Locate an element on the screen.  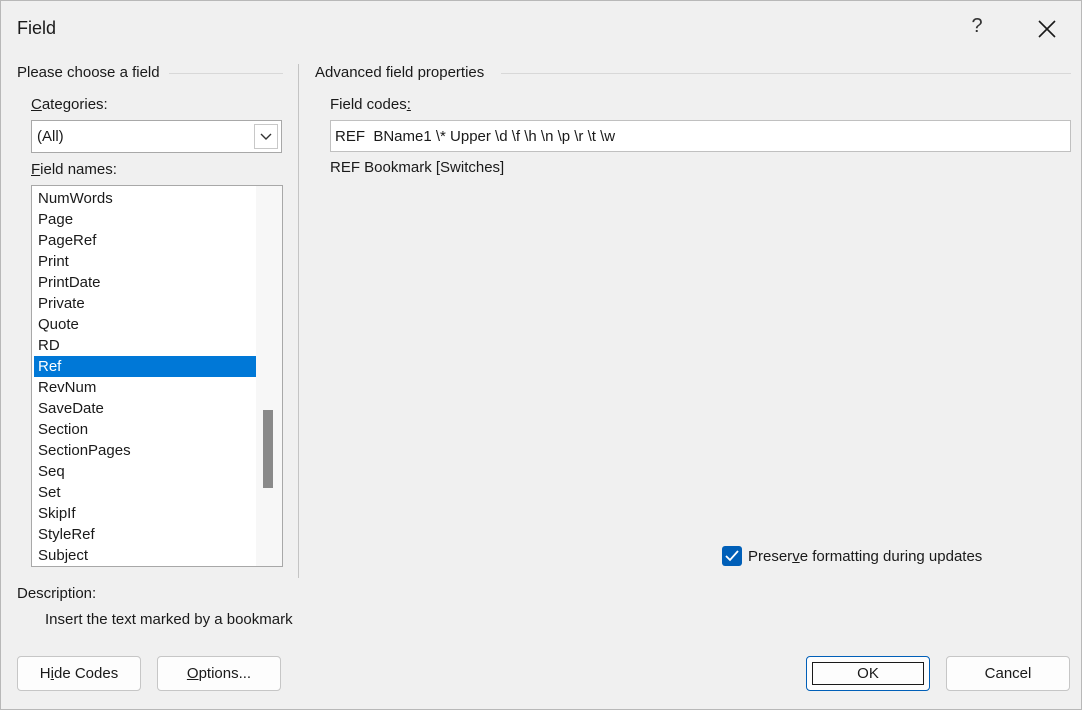
field-list-item: Subject is located at coordinates (145, 555).